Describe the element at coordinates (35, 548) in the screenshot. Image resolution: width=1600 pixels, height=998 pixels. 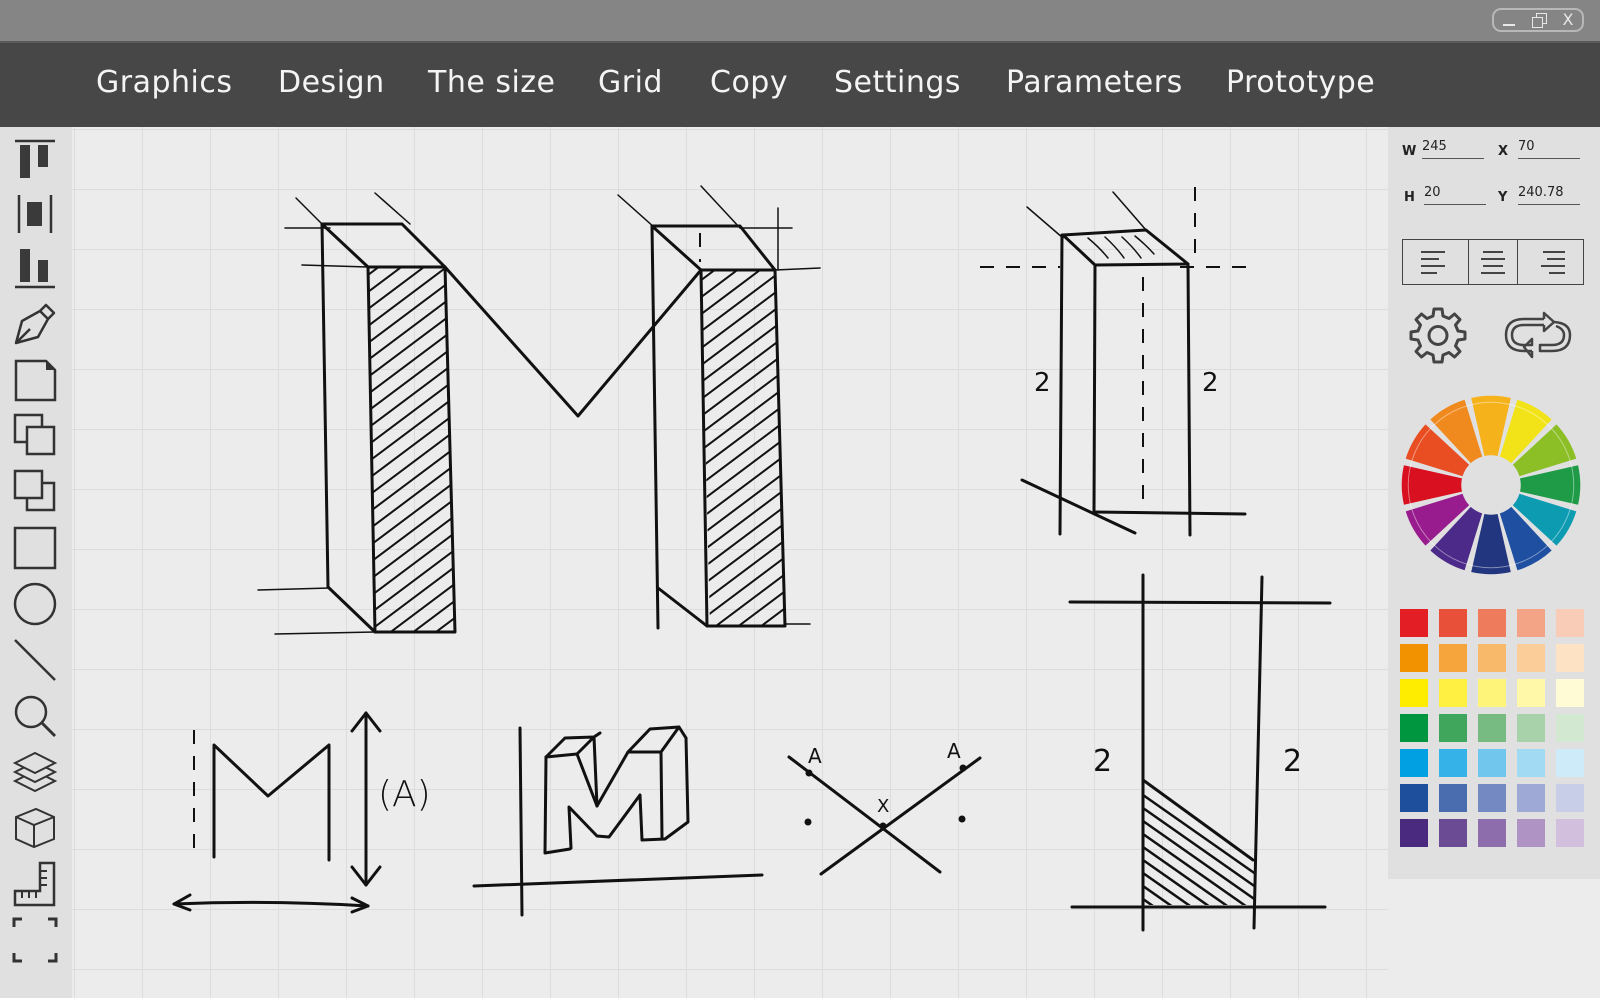
I see `rectangle-tool` at that location.